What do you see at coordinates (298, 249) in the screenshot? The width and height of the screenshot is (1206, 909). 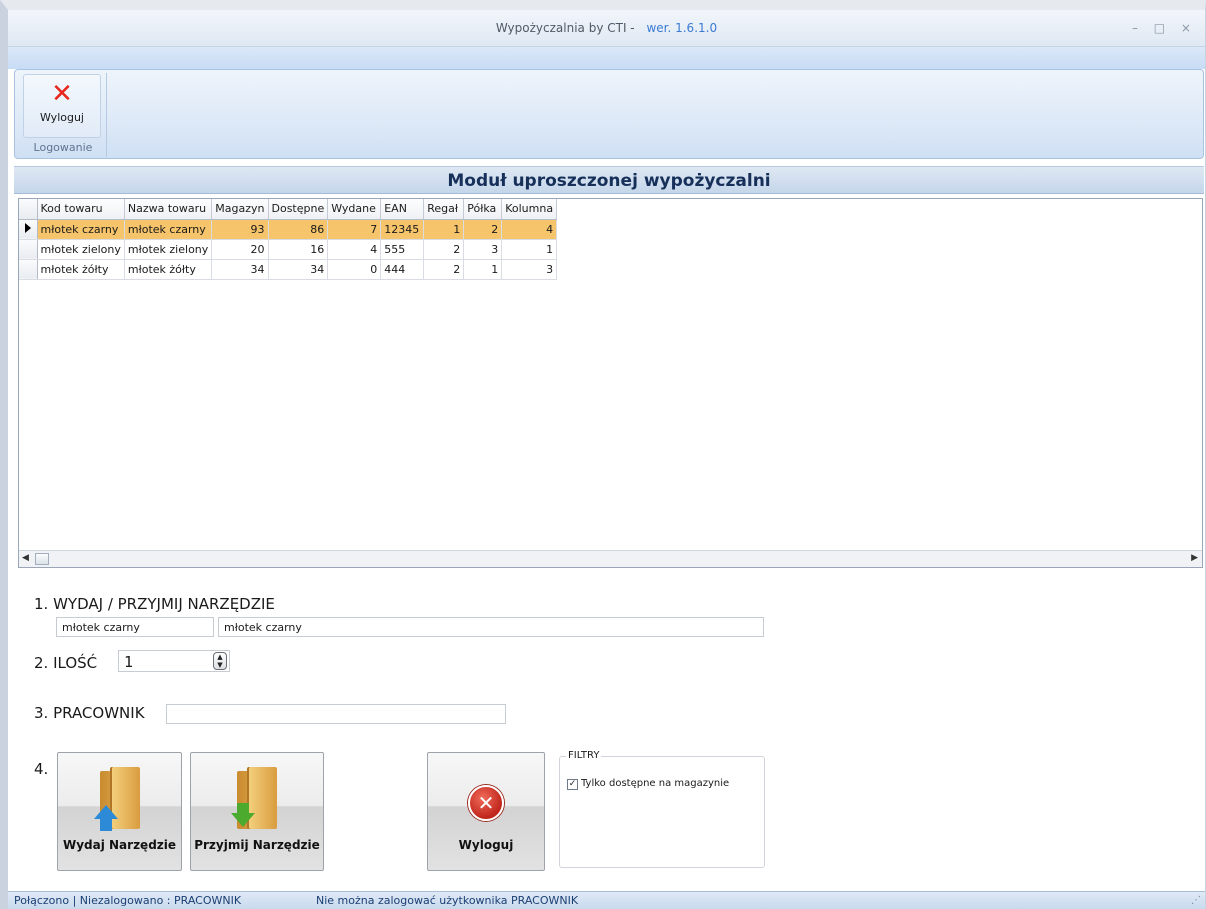 I see `table-cell: 16` at bounding box center [298, 249].